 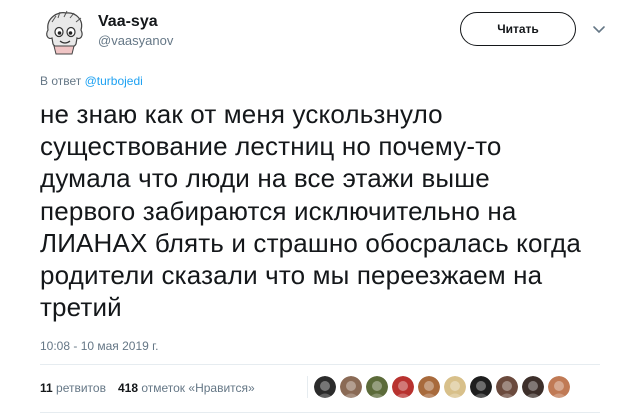 I want to click on reply-context: В ответ @turbojedi, so click(x=91, y=81).